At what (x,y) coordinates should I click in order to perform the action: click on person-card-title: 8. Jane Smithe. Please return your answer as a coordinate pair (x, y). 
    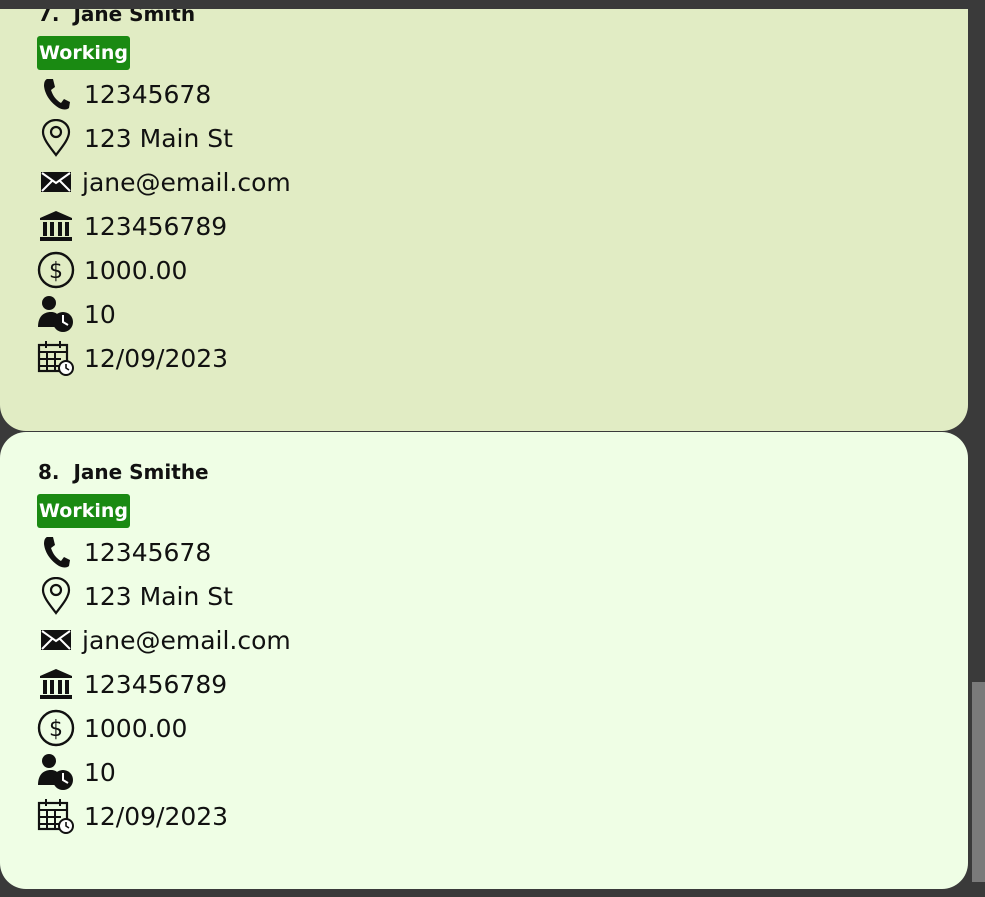
    Looking at the image, I should click on (123, 472).